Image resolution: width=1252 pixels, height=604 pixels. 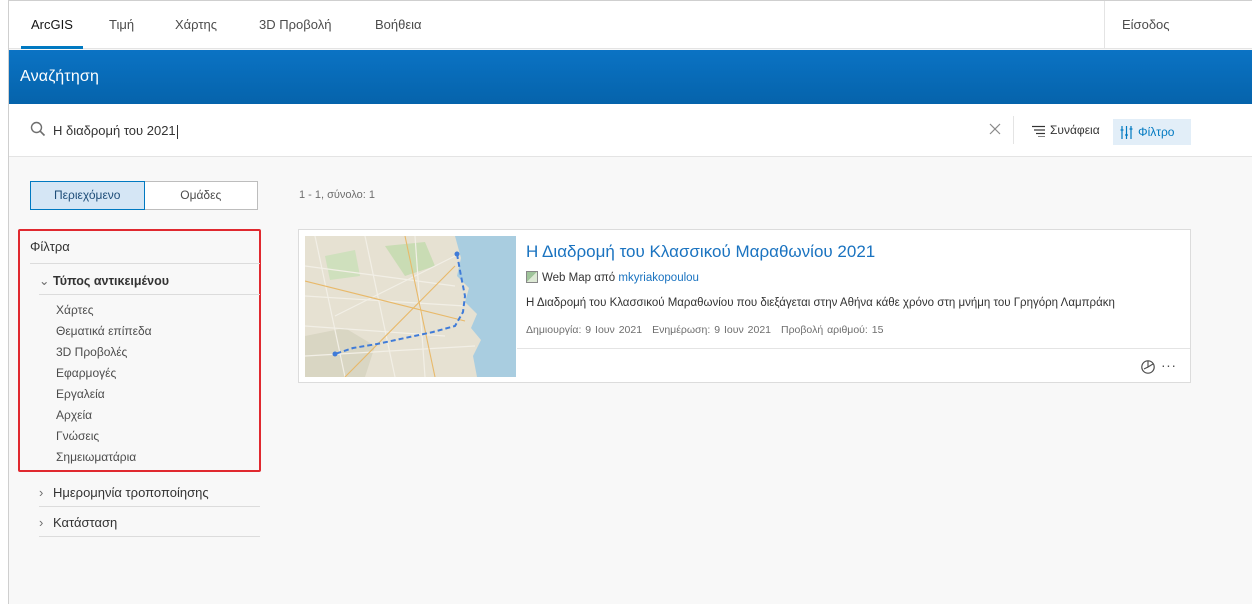 I want to click on search-icon, so click(x=38, y=129).